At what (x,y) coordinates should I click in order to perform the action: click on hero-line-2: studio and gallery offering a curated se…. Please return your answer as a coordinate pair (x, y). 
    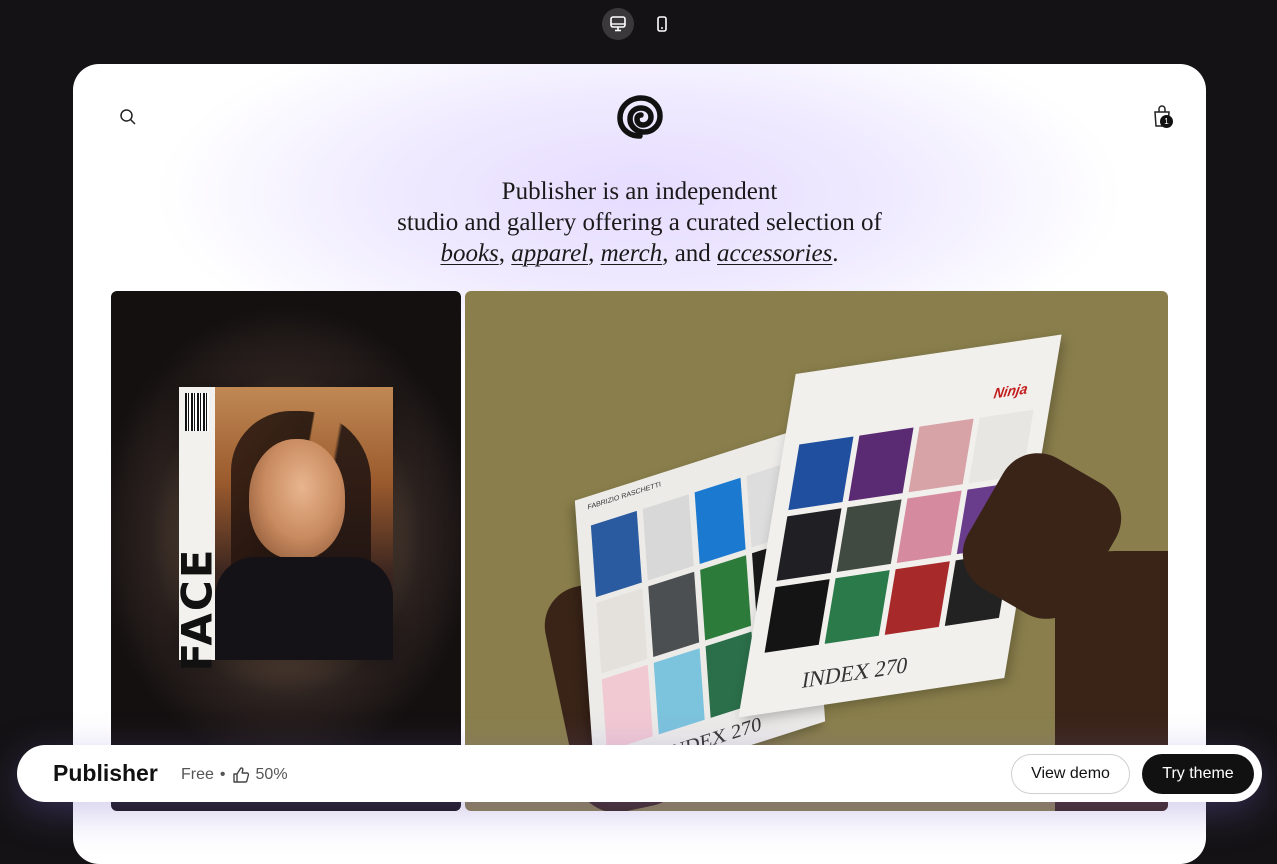
    Looking at the image, I should click on (639, 222).